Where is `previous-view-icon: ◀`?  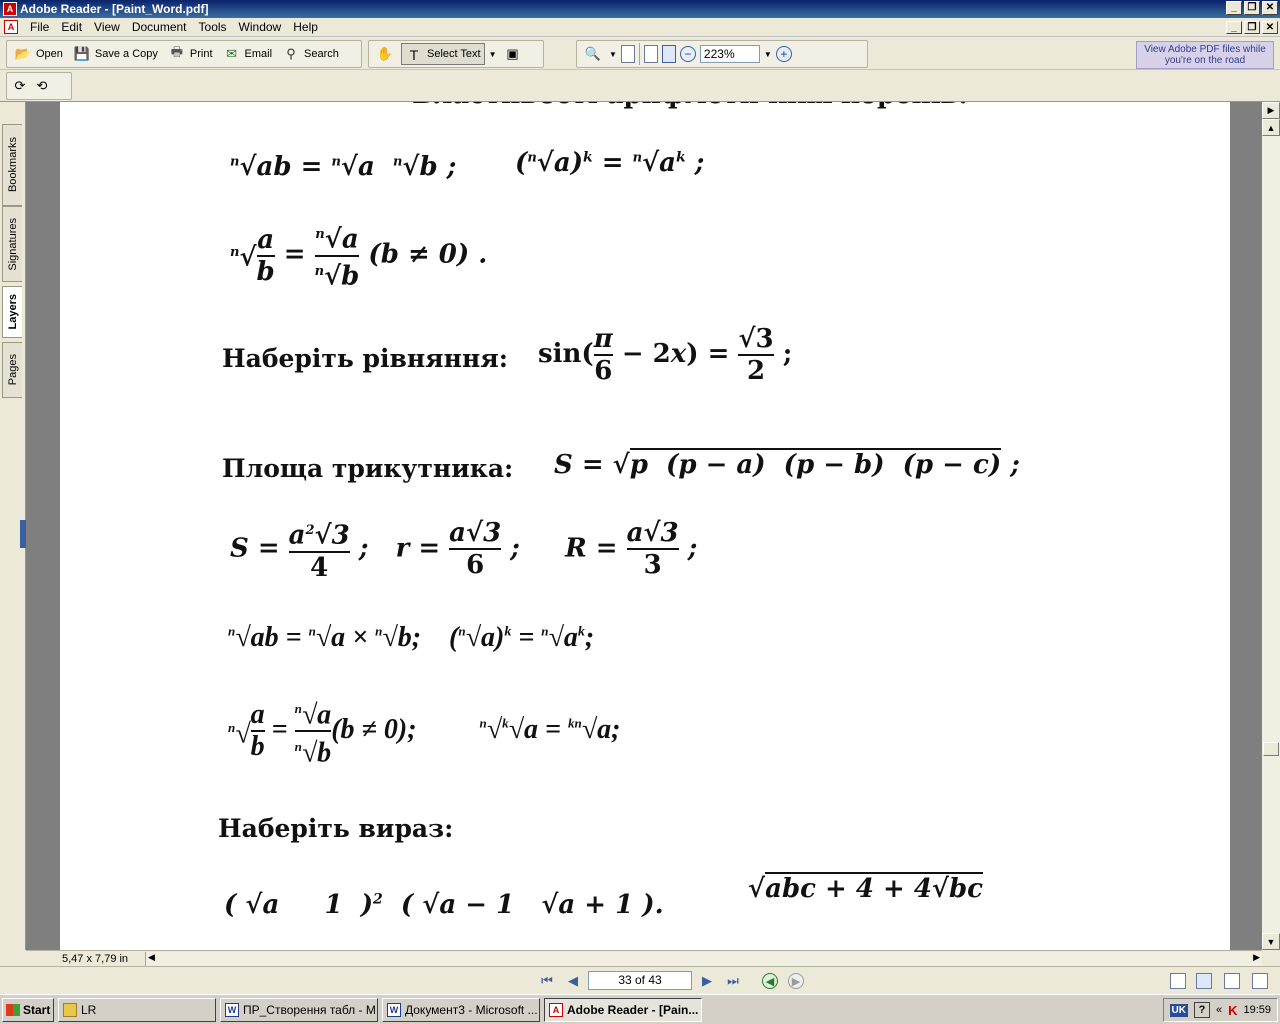 previous-view-icon: ◀ is located at coordinates (770, 981).